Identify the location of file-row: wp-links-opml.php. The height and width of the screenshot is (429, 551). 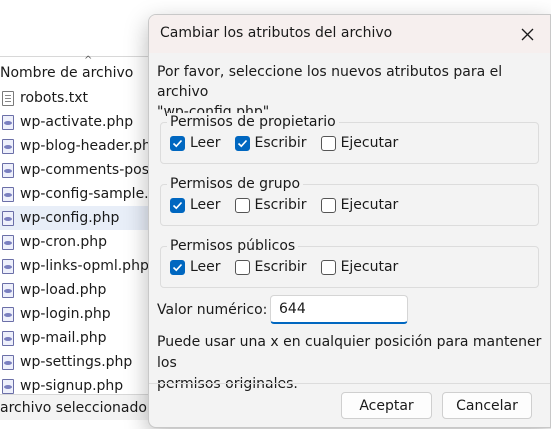
(80, 266).